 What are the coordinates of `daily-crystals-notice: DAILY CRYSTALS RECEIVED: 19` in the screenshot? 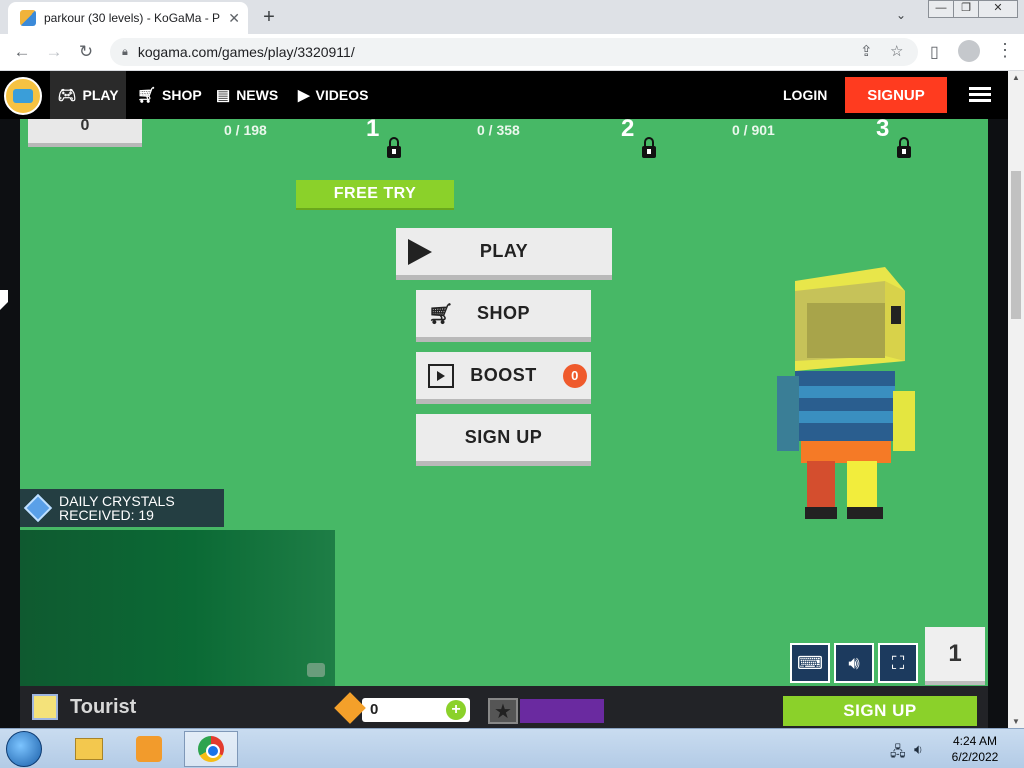 It's located at (122, 508).